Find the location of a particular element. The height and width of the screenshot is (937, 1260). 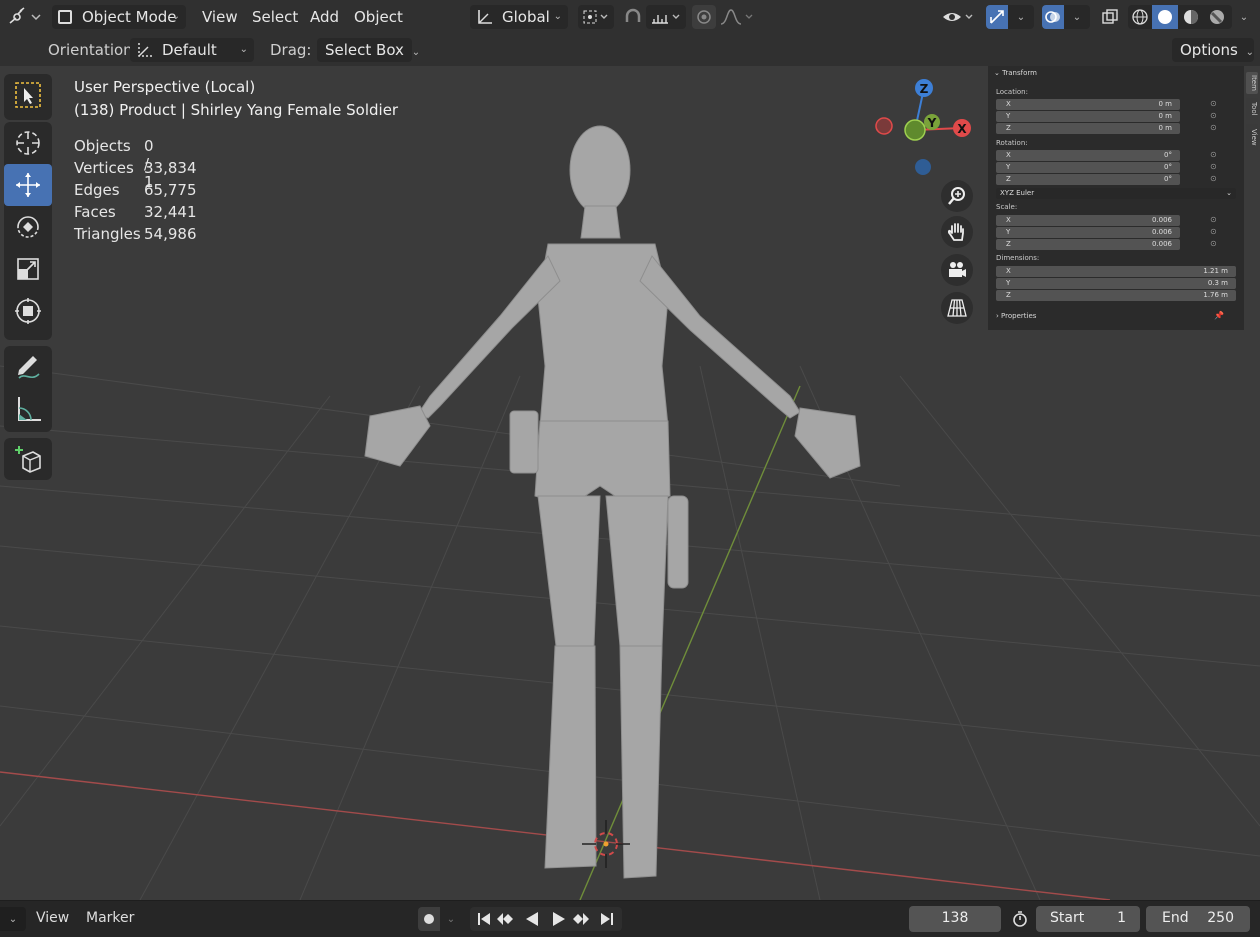

shading-dropdown: ⌄ is located at coordinates (1244, 17).